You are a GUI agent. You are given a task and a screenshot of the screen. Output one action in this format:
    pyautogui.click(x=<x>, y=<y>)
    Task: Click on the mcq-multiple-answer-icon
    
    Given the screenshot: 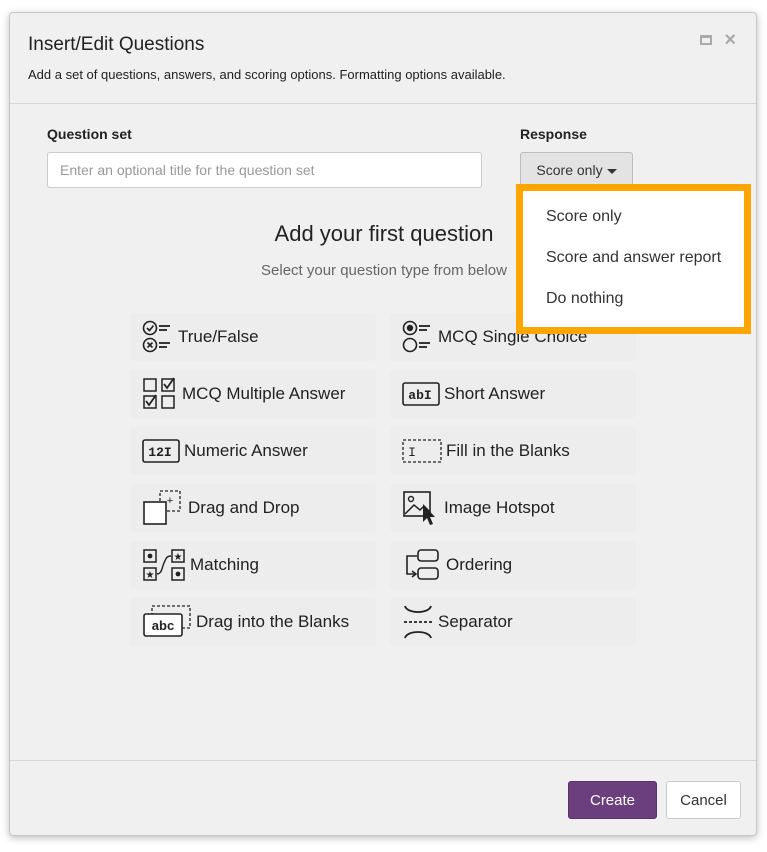 What is the action you would take?
    pyautogui.click(x=159, y=393)
    